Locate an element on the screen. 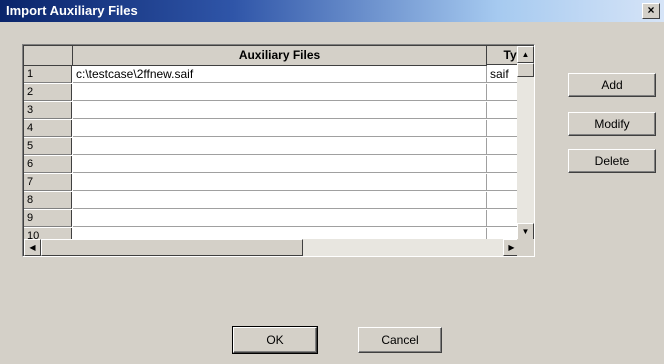  row-number: 2 is located at coordinates (48, 92).